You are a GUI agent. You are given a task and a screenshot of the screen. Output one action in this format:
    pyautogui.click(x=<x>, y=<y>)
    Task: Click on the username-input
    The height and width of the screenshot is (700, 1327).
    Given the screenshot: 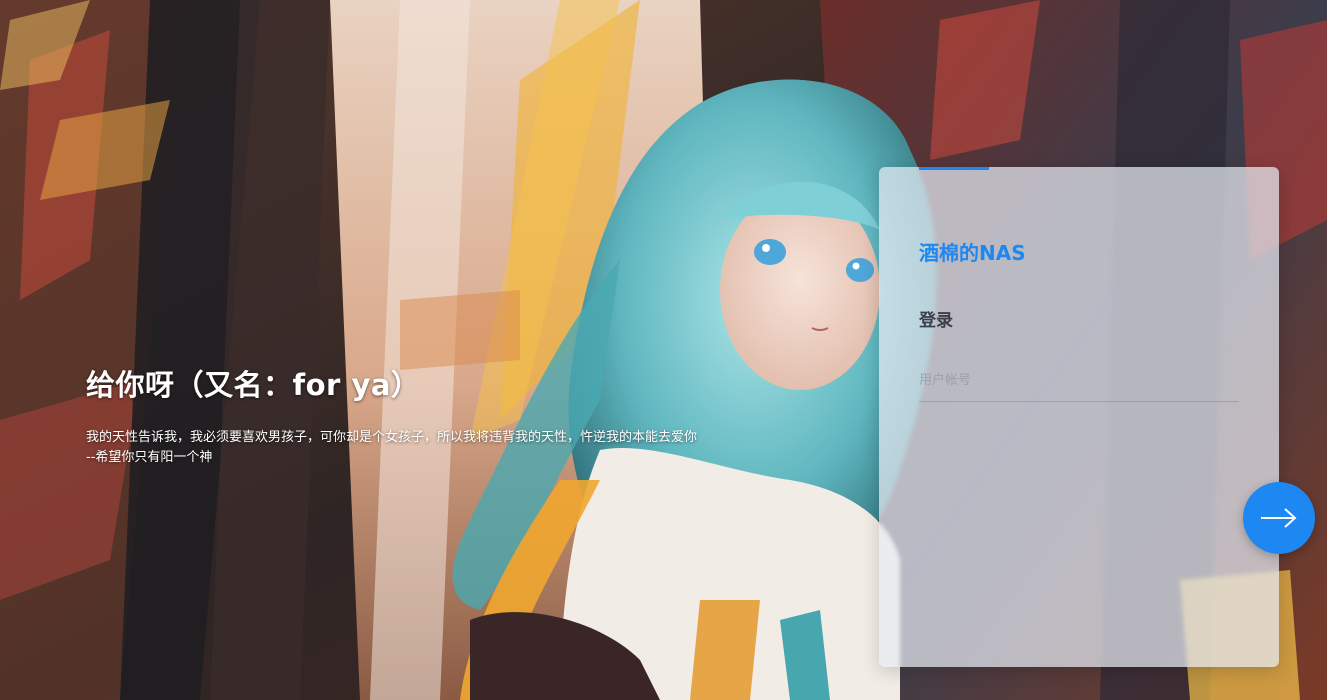 What is the action you would take?
    pyautogui.click(x=1079, y=380)
    